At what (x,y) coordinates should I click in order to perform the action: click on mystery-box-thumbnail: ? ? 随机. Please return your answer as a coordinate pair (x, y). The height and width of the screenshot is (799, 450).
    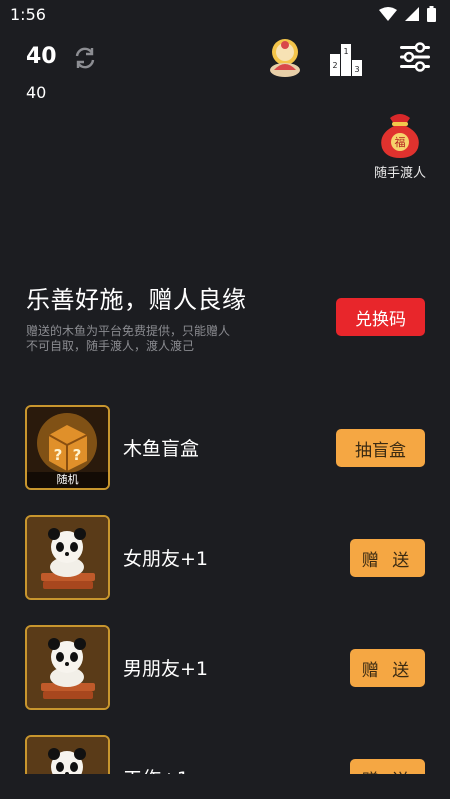
    Looking at the image, I should click on (67, 447).